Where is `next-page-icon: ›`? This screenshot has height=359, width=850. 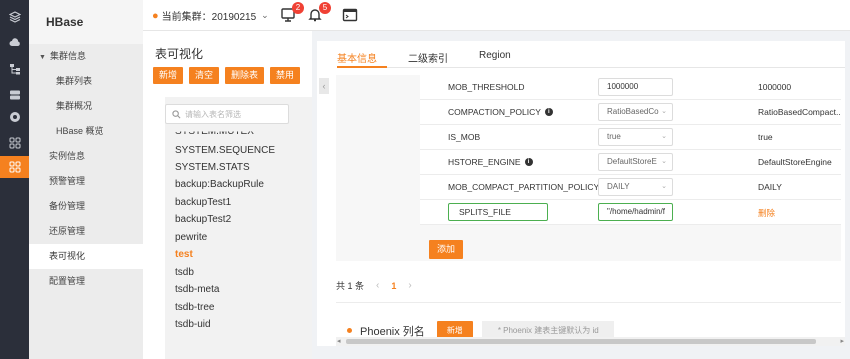 next-page-icon: › is located at coordinates (409, 285).